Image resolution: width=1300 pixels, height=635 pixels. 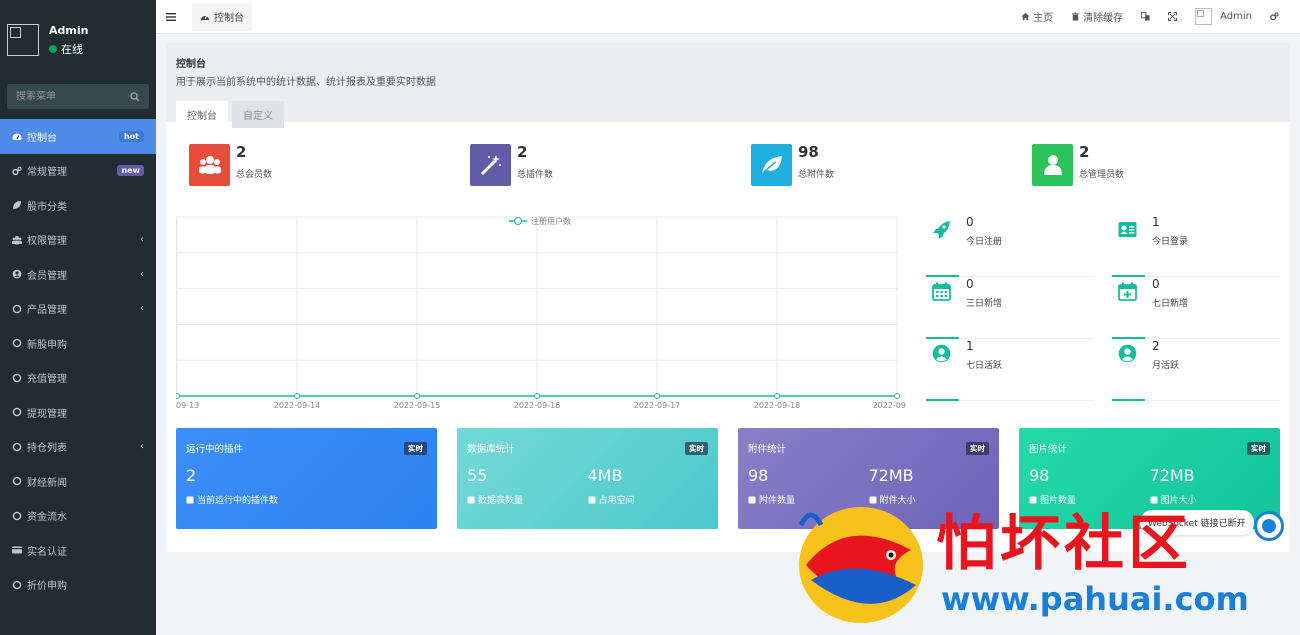 What do you see at coordinates (1102, 174) in the screenshot?
I see `stat-label: 总管理员数` at bounding box center [1102, 174].